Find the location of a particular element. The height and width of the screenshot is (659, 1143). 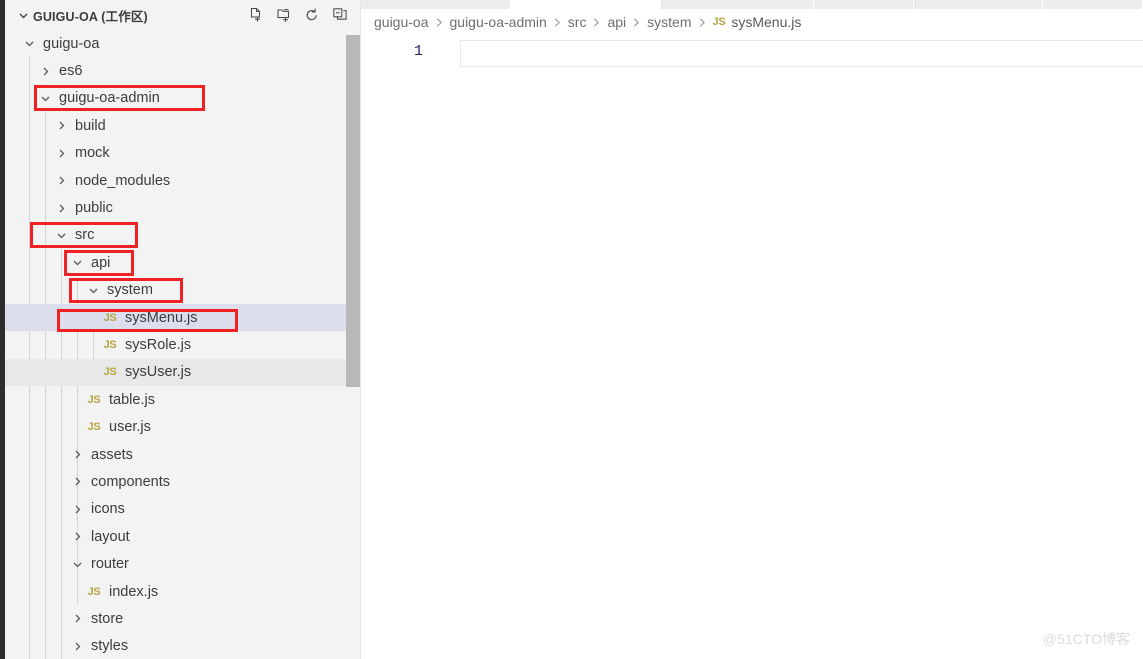

tree-item-label: table.js is located at coordinates (132, 399).